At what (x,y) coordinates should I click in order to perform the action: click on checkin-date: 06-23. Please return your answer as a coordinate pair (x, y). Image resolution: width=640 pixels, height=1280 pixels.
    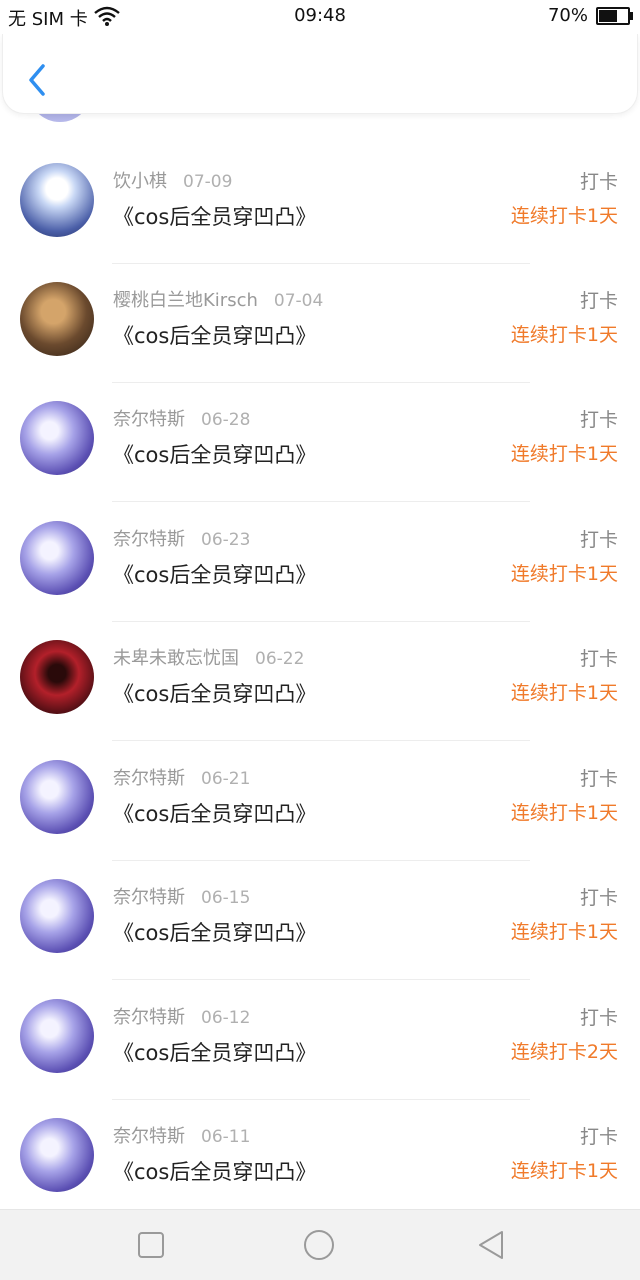
    Looking at the image, I should click on (226, 540).